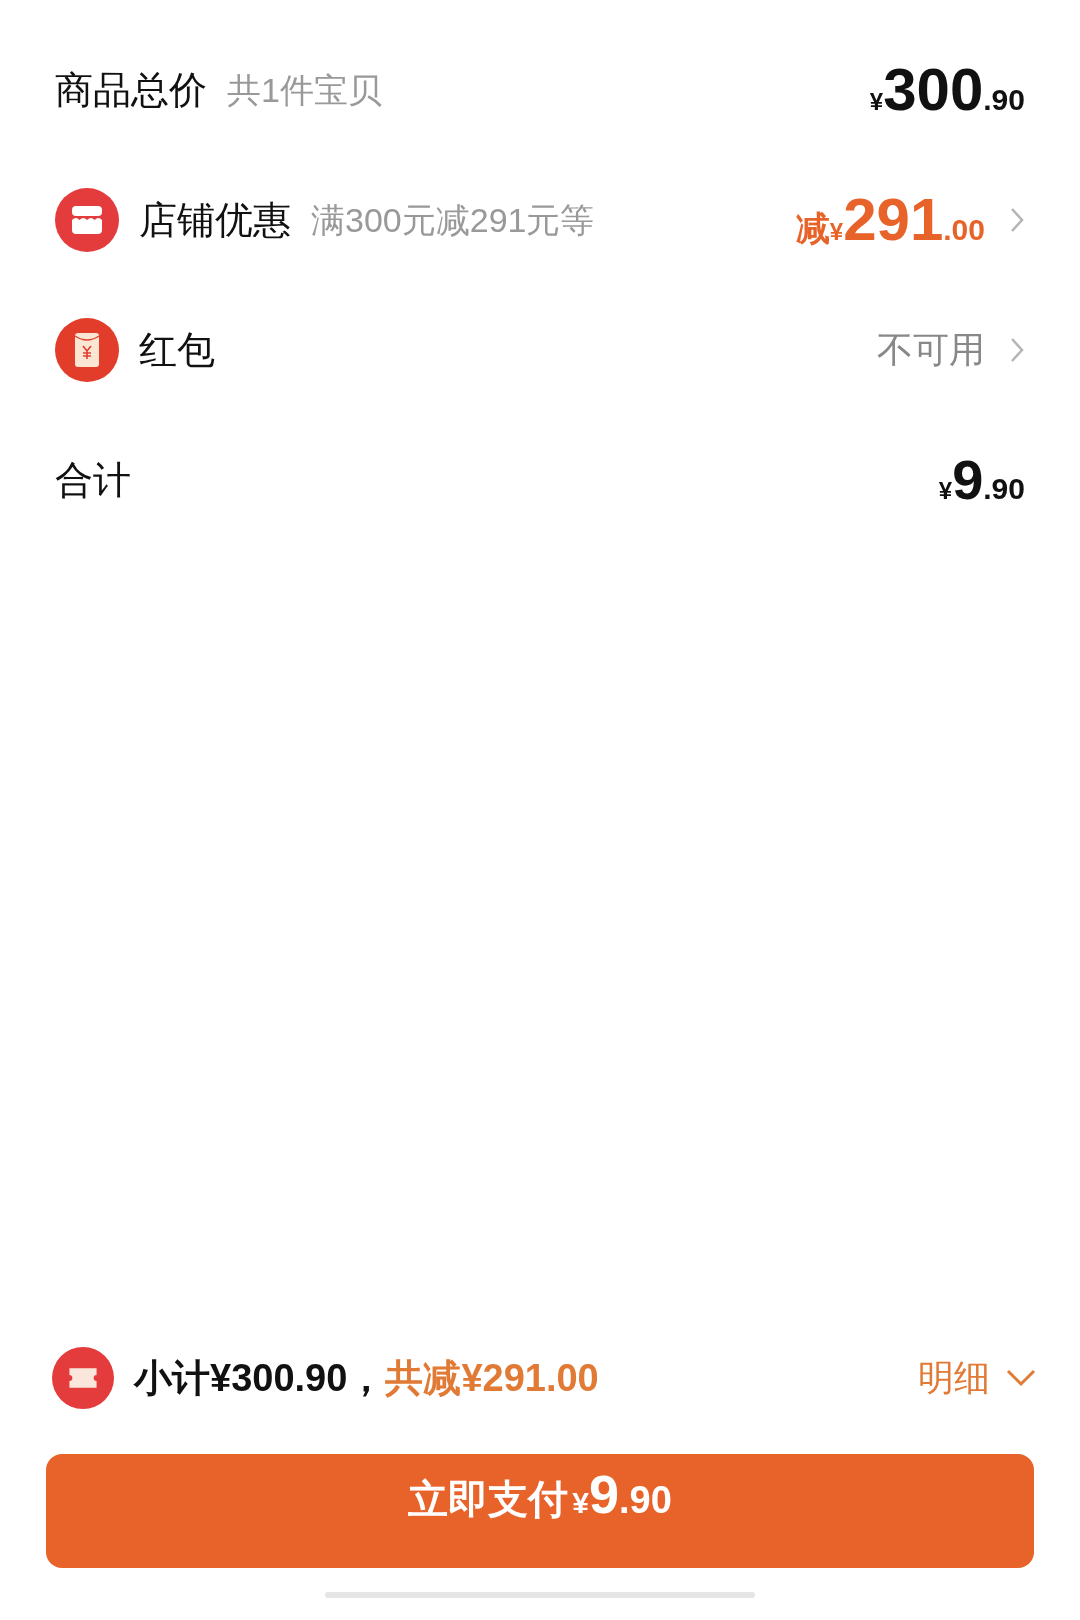 The width and height of the screenshot is (1080, 1620). What do you see at coordinates (977, 1378) in the screenshot?
I see `details-toggle: 明细` at bounding box center [977, 1378].